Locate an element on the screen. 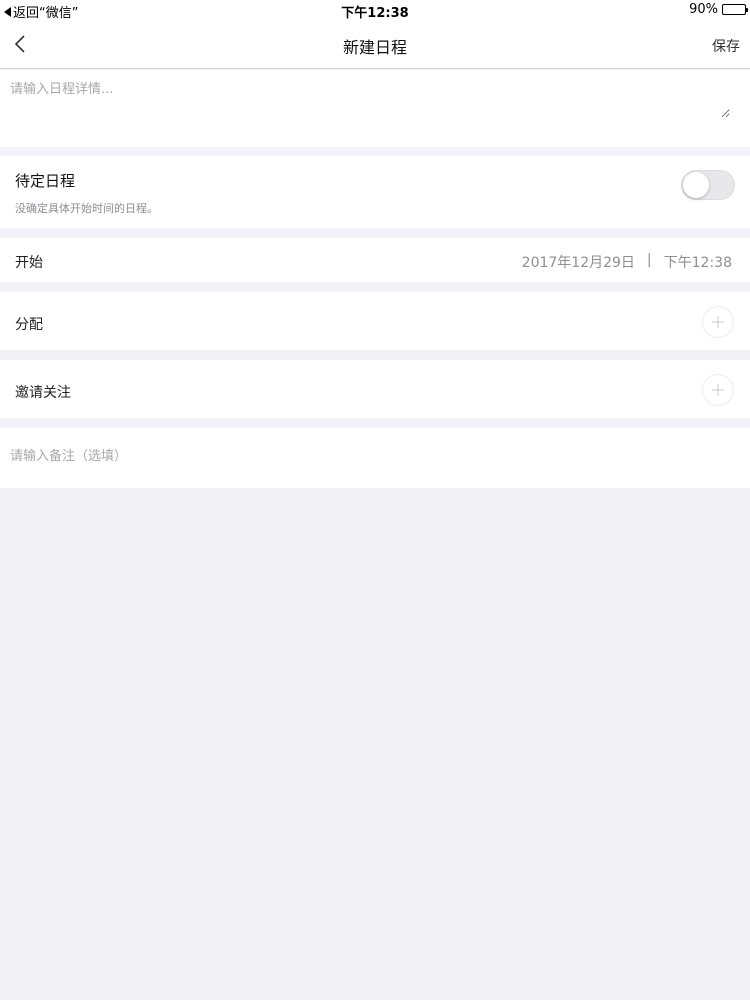 Image resolution: width=750 pixels, height=1000 pixels. note-input is located at coordinates (370, 456).